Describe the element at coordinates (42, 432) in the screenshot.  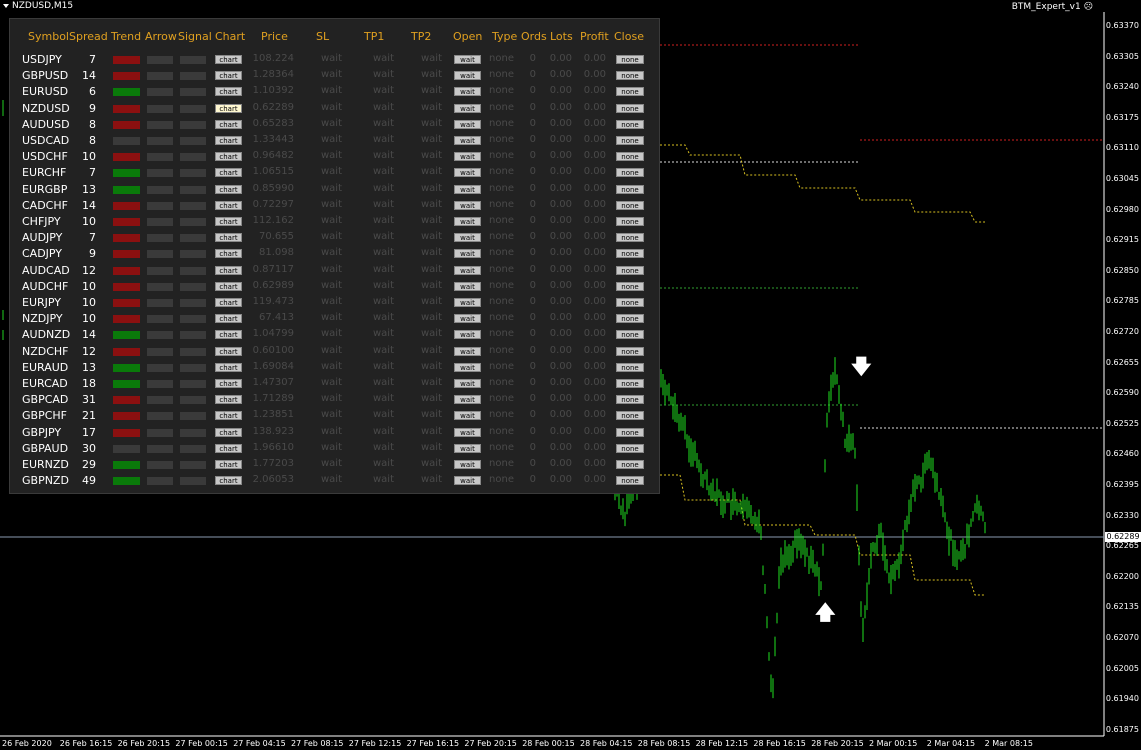
I see `symbol-label: GBPJPY` at that location.